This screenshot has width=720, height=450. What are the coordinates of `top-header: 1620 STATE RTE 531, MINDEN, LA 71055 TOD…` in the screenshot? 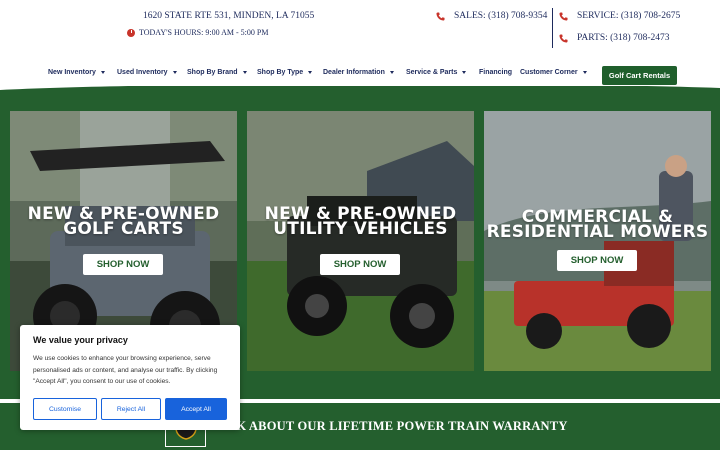 It's located at (360, 31).